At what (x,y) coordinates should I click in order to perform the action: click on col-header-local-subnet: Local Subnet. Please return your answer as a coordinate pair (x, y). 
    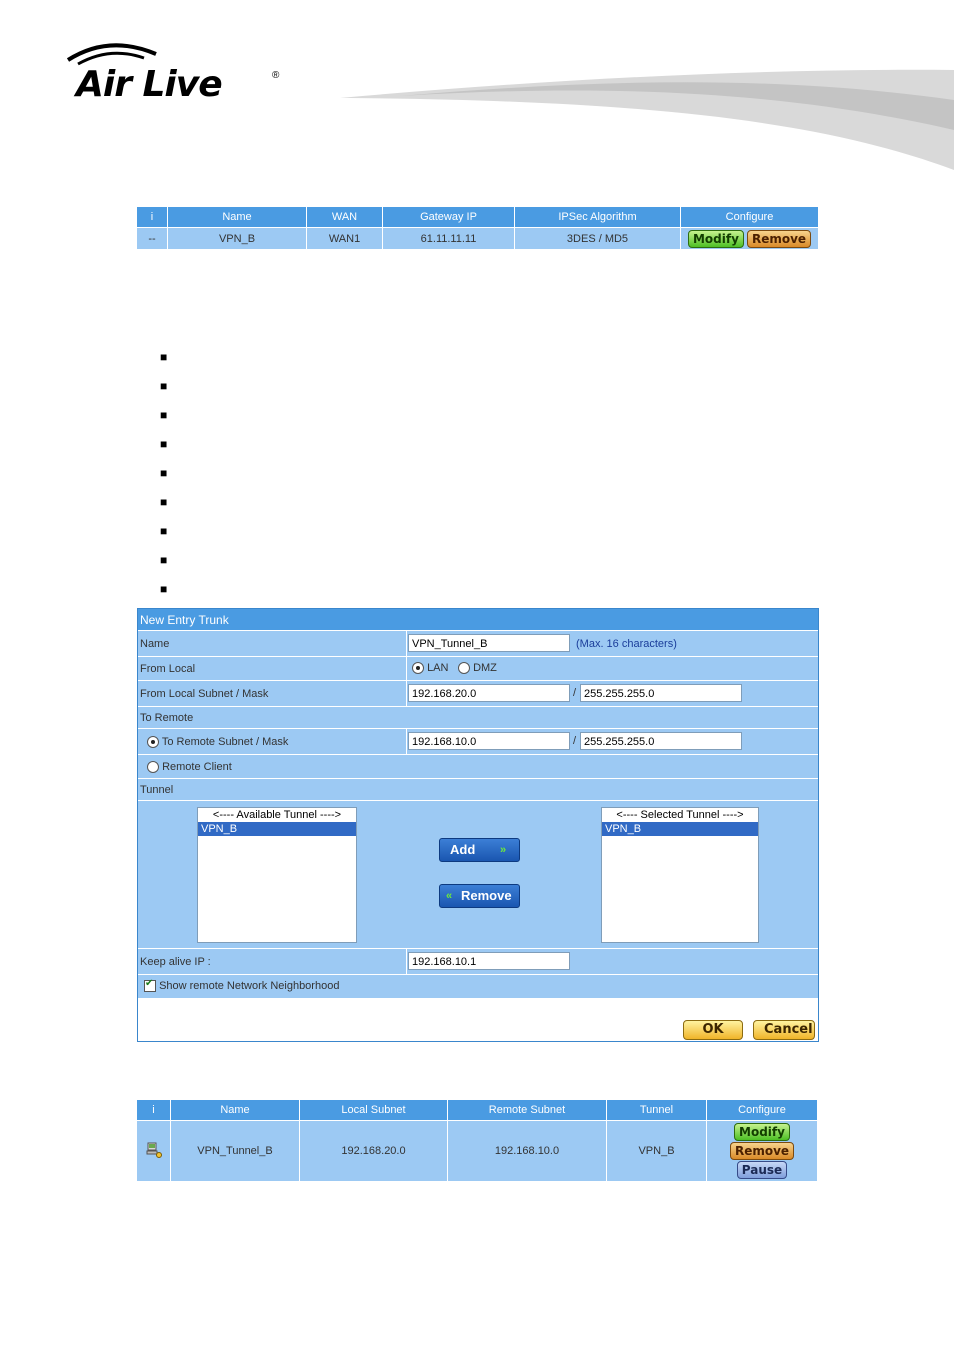
    Looking at the image, I should click on (373, 1110).